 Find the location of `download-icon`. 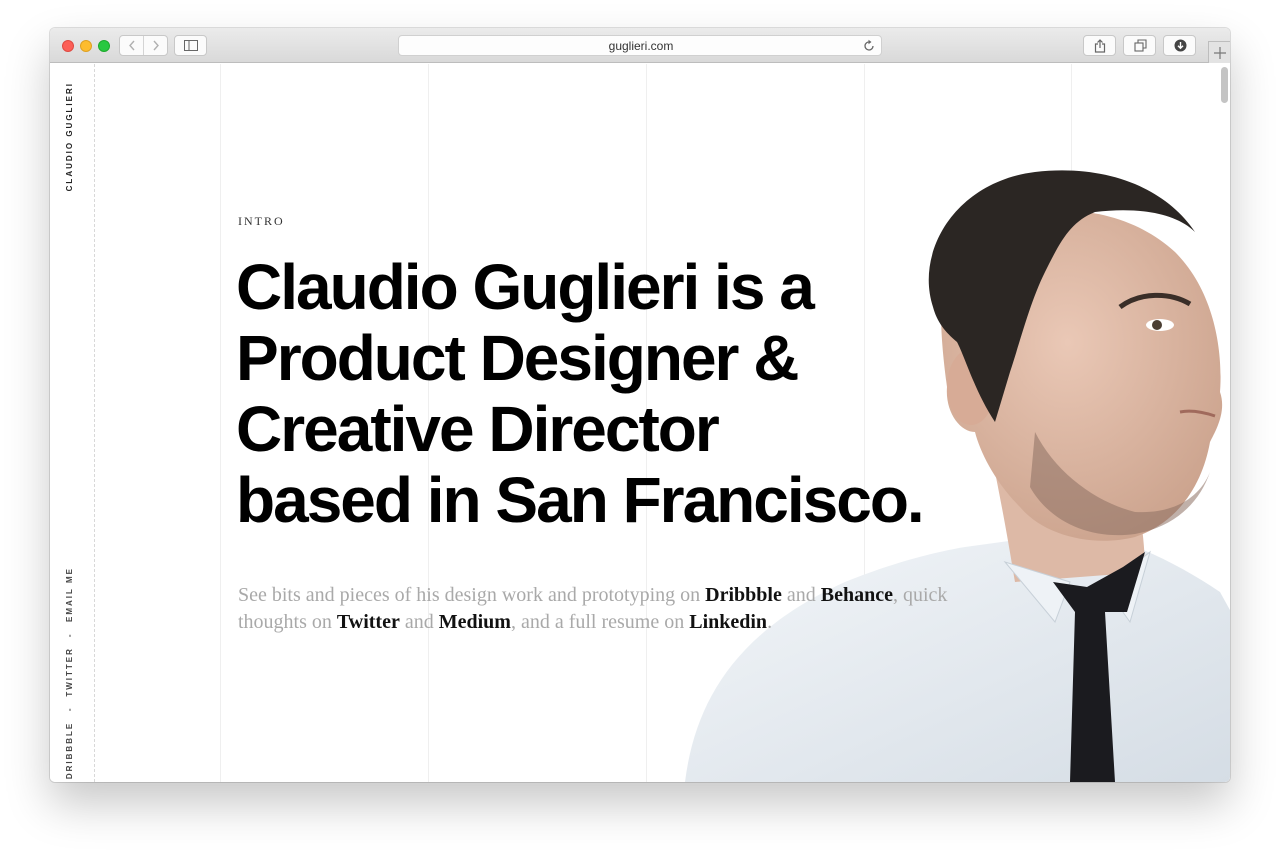

download-icon is located at coordinates (1180, 45).